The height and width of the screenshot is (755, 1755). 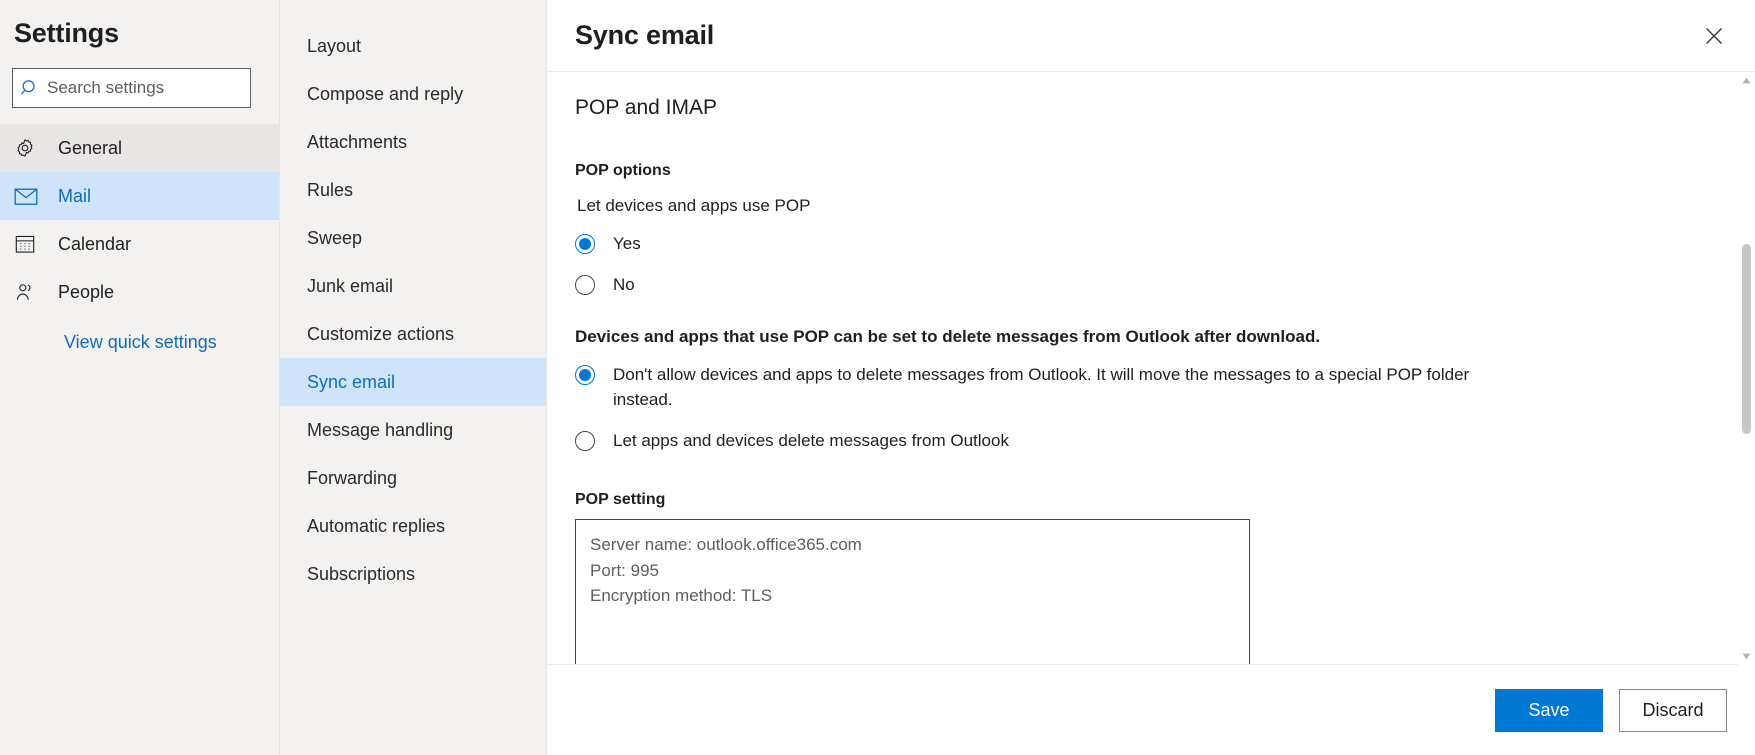 I want to click on close-button, so click(x=1714, y=36).